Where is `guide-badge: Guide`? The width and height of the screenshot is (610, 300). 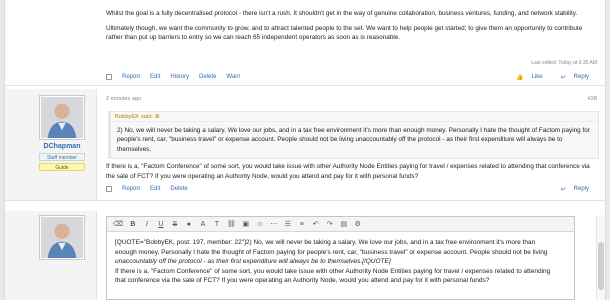 guide-badge: Guide is located at coordinates (62, 167).